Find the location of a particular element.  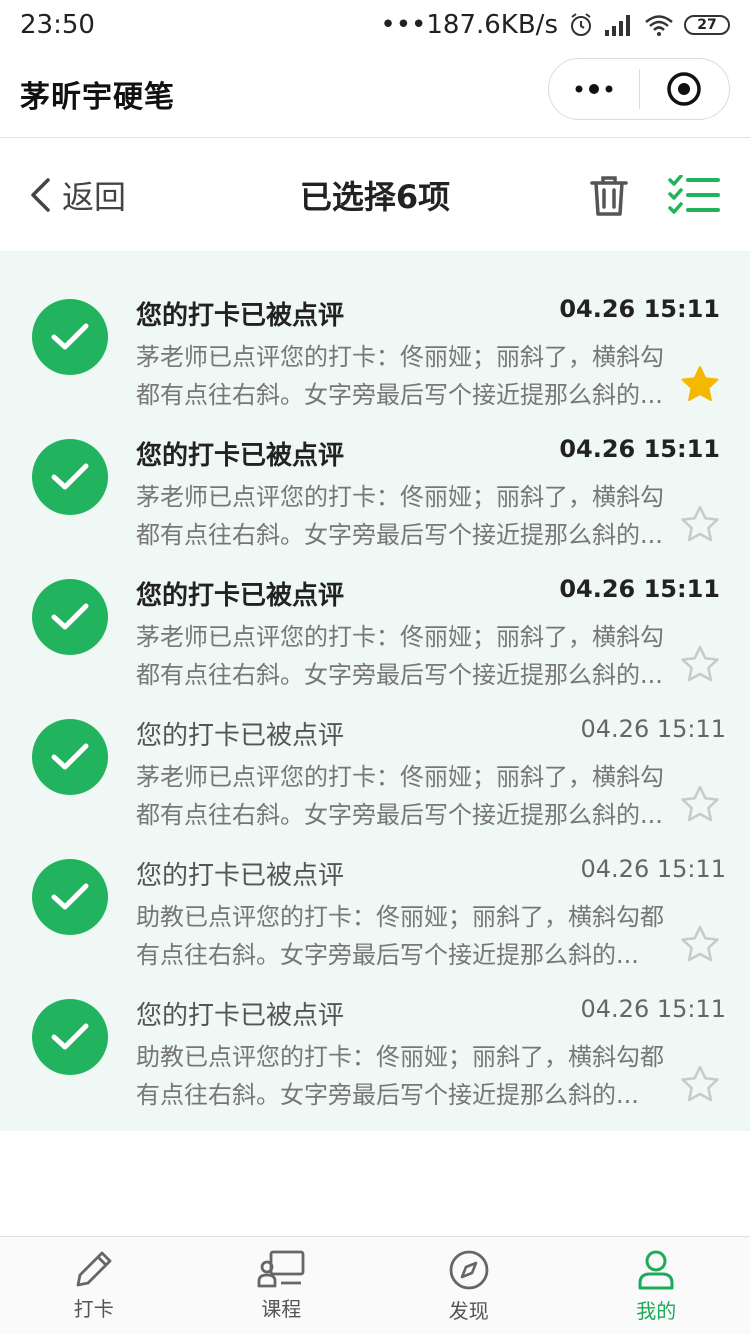

chevron-left-icon is located at coordinates (40, 195).